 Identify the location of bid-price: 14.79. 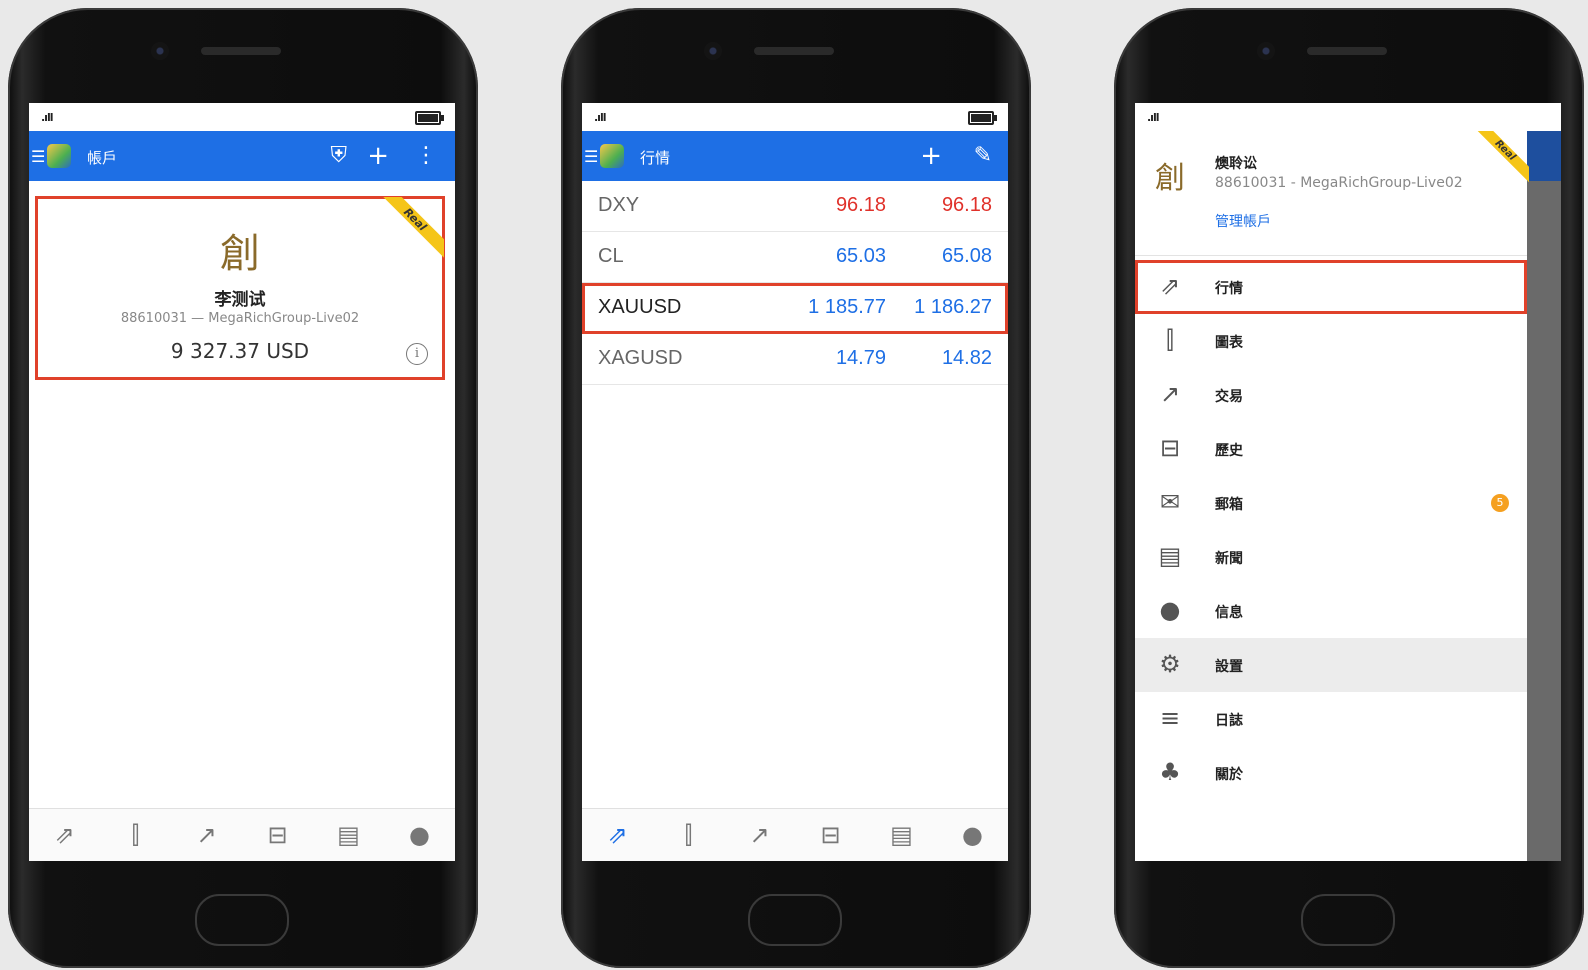
(860, 358).